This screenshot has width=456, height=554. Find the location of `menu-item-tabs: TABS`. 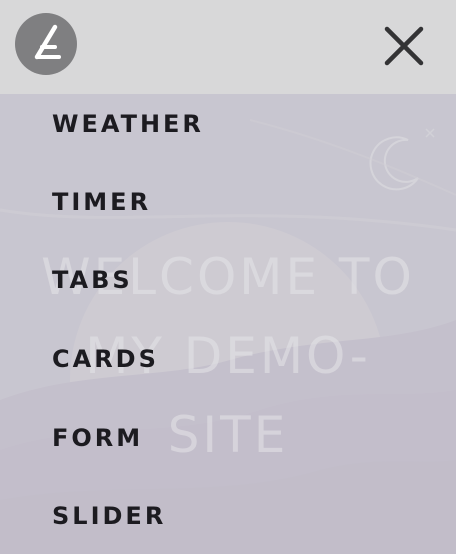

menu-item-tabs: TABS is located at coordinates (92, 280).